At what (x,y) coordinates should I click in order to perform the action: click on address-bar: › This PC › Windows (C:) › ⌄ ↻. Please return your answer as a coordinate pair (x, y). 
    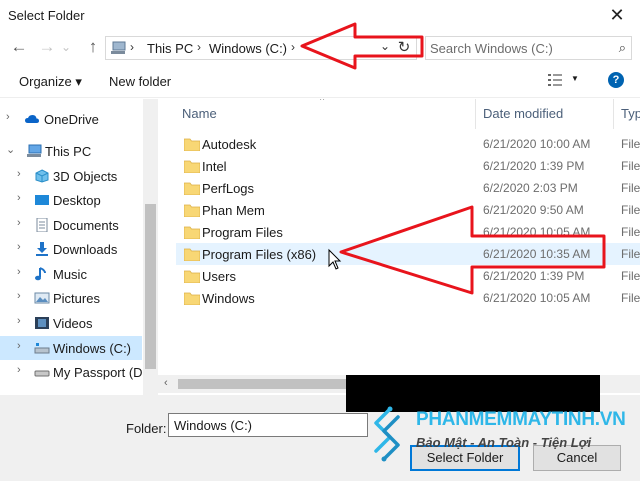
    Looking at the image, I should click on (261, 48).